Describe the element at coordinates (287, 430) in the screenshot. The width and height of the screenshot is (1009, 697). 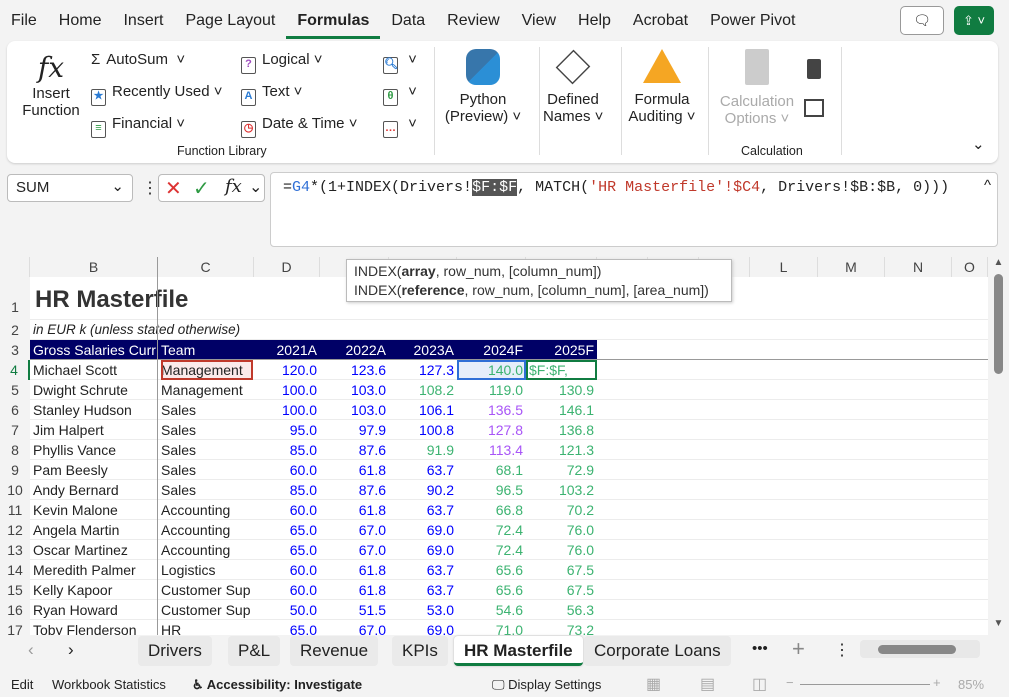
I see `value-cell: 95.0` at that location.